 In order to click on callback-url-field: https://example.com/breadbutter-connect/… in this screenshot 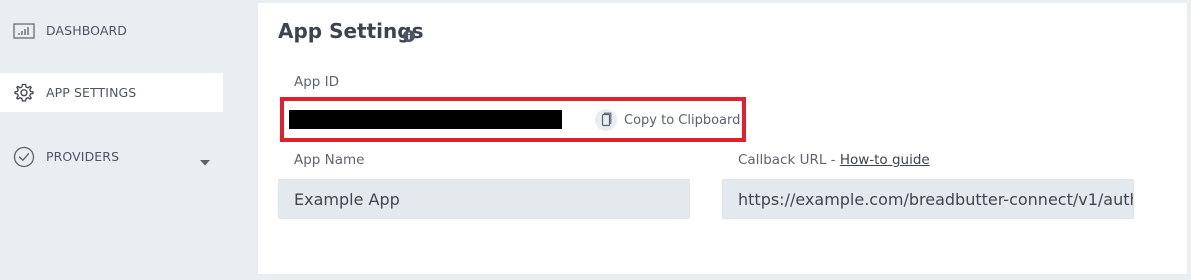, I will do `click(928, 199)`.